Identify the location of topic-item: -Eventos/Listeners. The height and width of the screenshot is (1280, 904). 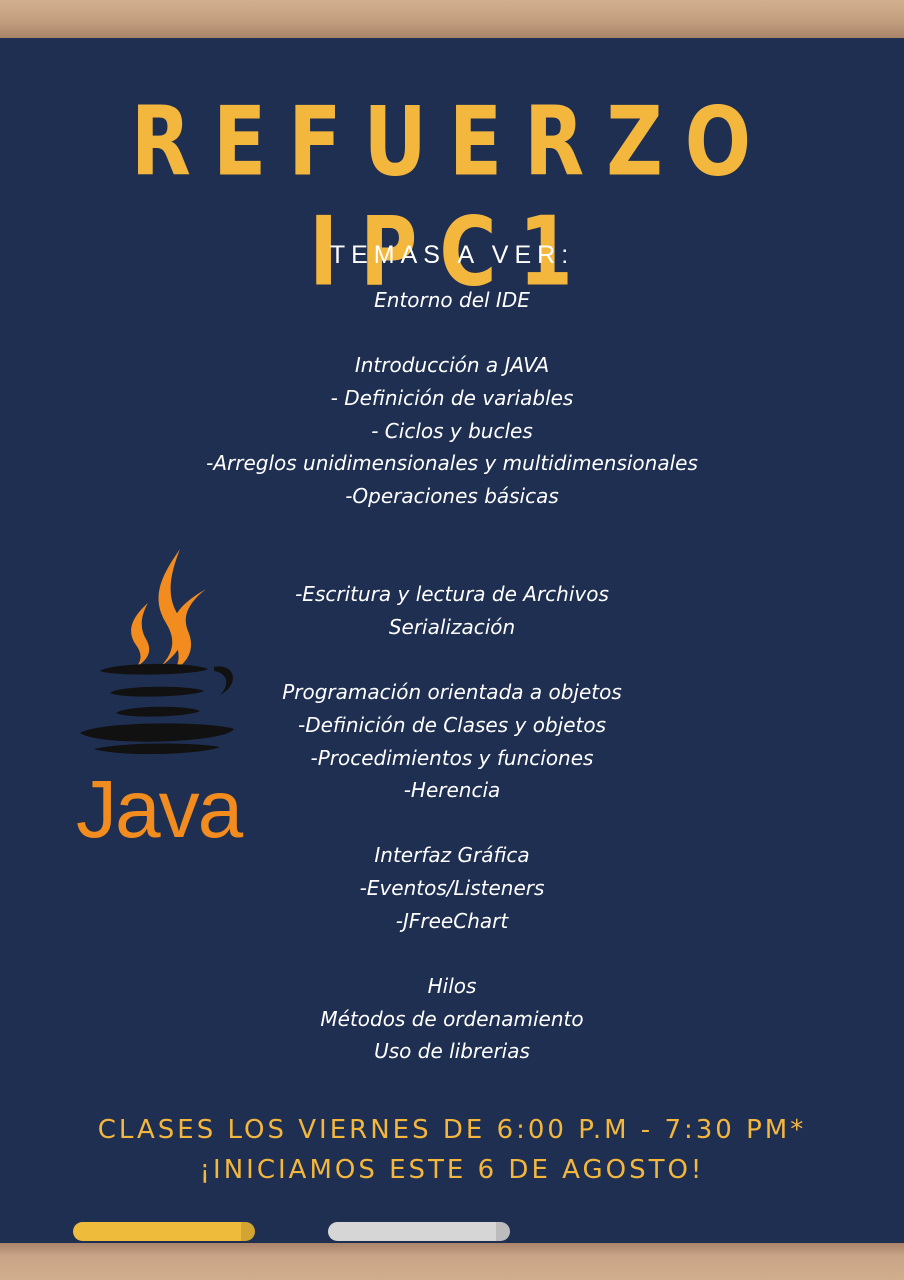
(452, 888).